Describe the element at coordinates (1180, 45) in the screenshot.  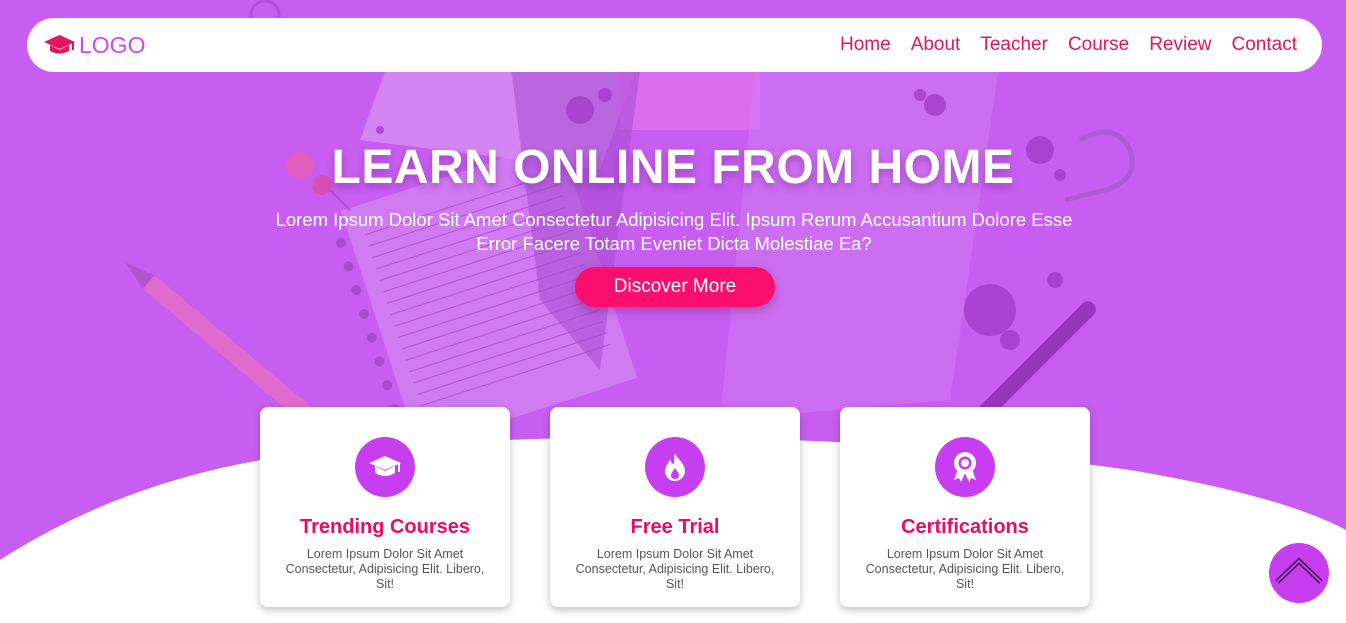
I see `nav-link-review: Review` at that location.